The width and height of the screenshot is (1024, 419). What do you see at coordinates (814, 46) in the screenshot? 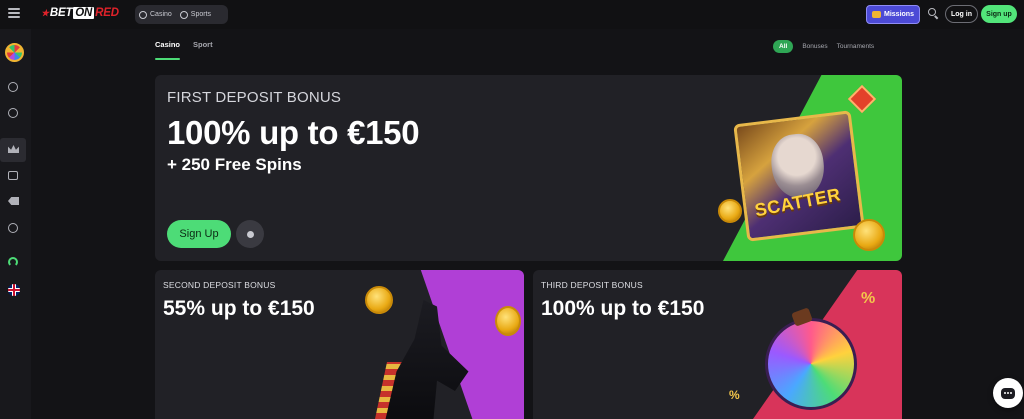
I see `filter-bonuses: Bonuses` at bounding box center [814, 46].